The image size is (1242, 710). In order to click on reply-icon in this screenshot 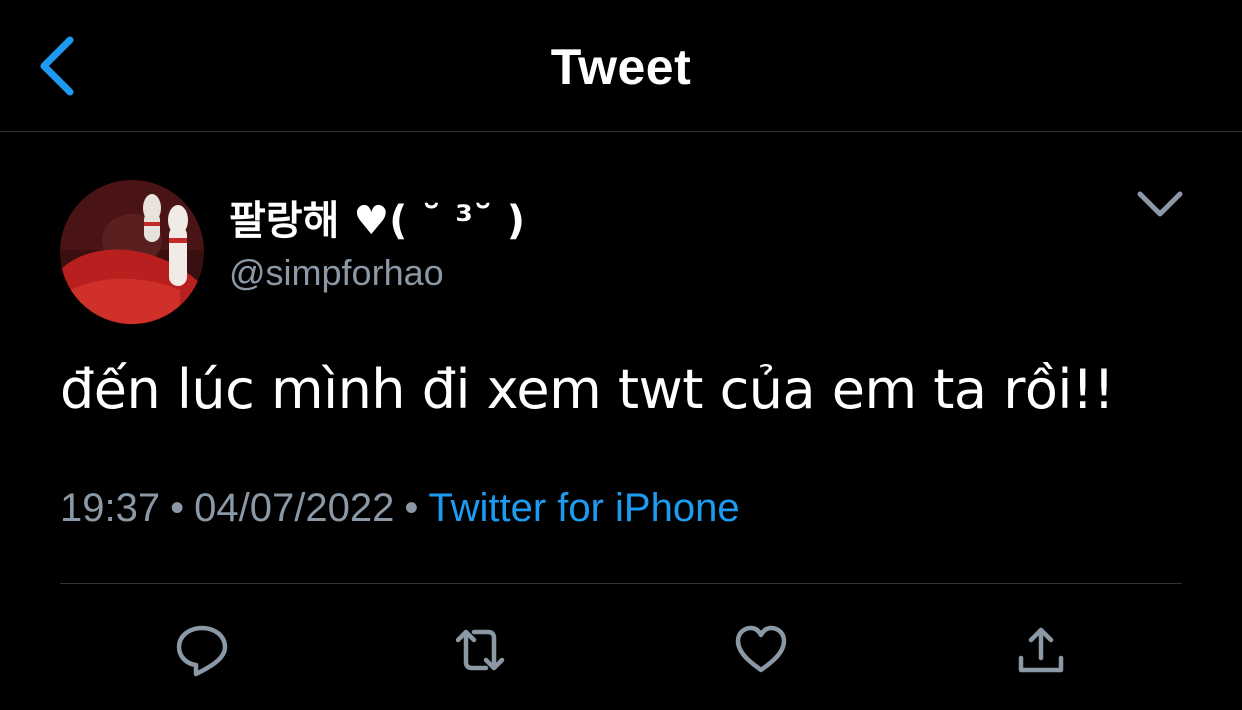, I will do `click(202, 651)`.